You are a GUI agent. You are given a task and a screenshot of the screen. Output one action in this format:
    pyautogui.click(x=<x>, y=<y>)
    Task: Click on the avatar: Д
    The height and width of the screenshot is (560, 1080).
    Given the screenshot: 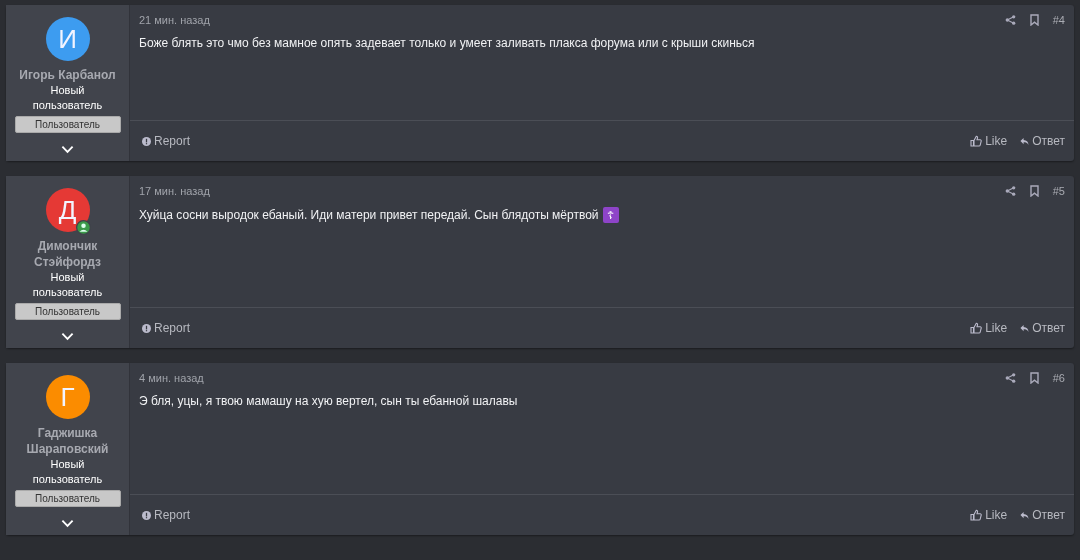 What is the action you would take?
    pyautogui.click(x=67, y=210)
    